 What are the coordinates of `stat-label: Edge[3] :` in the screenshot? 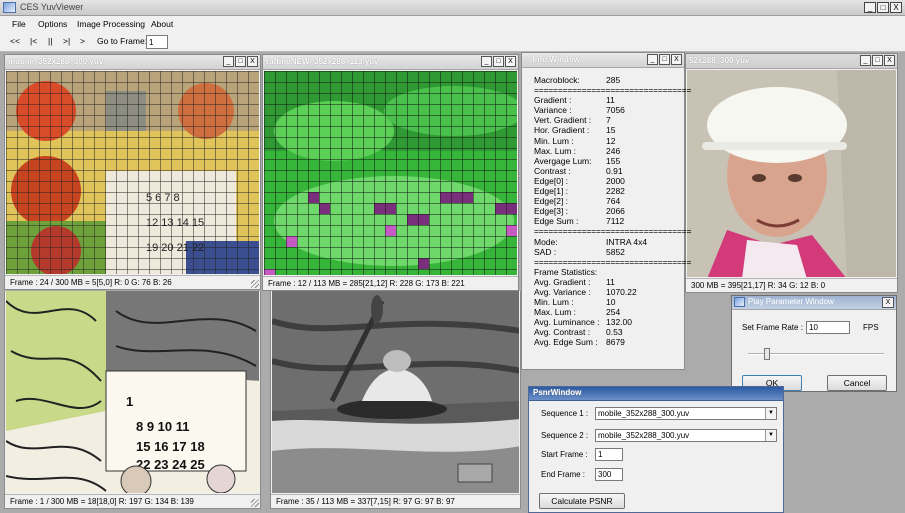 It's located at (551, 211).